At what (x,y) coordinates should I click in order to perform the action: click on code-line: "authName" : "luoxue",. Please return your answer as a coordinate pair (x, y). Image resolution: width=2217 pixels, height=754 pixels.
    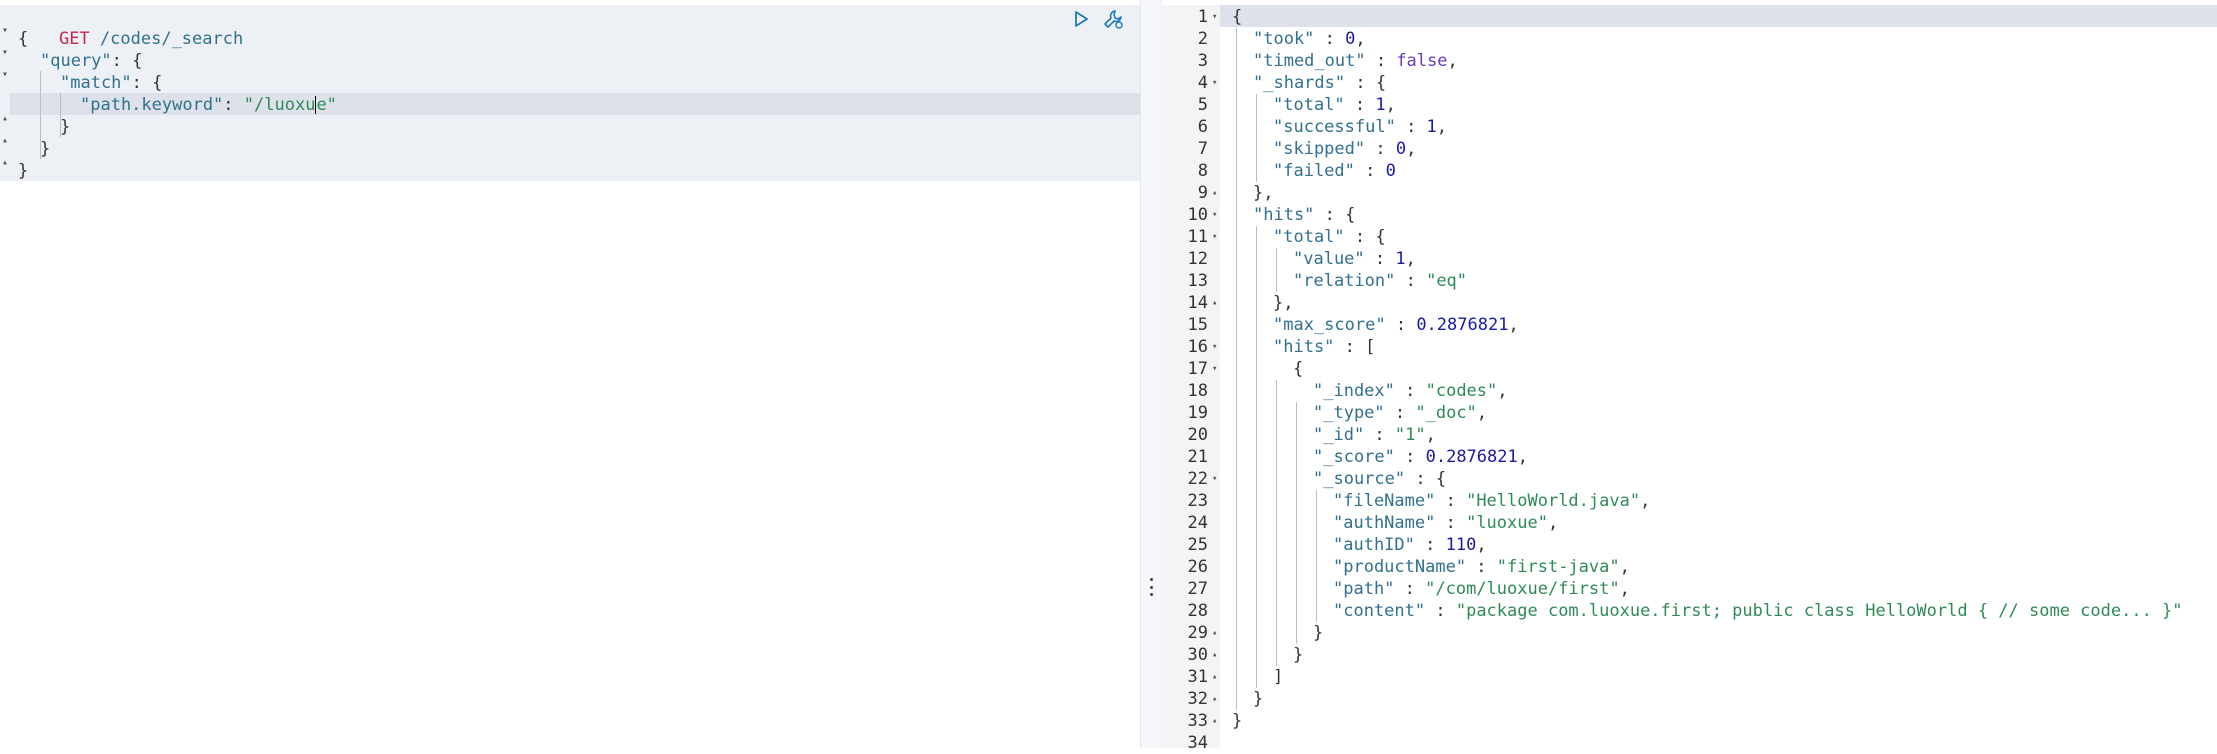
    Looking at the image, I should click on (1445, 523).